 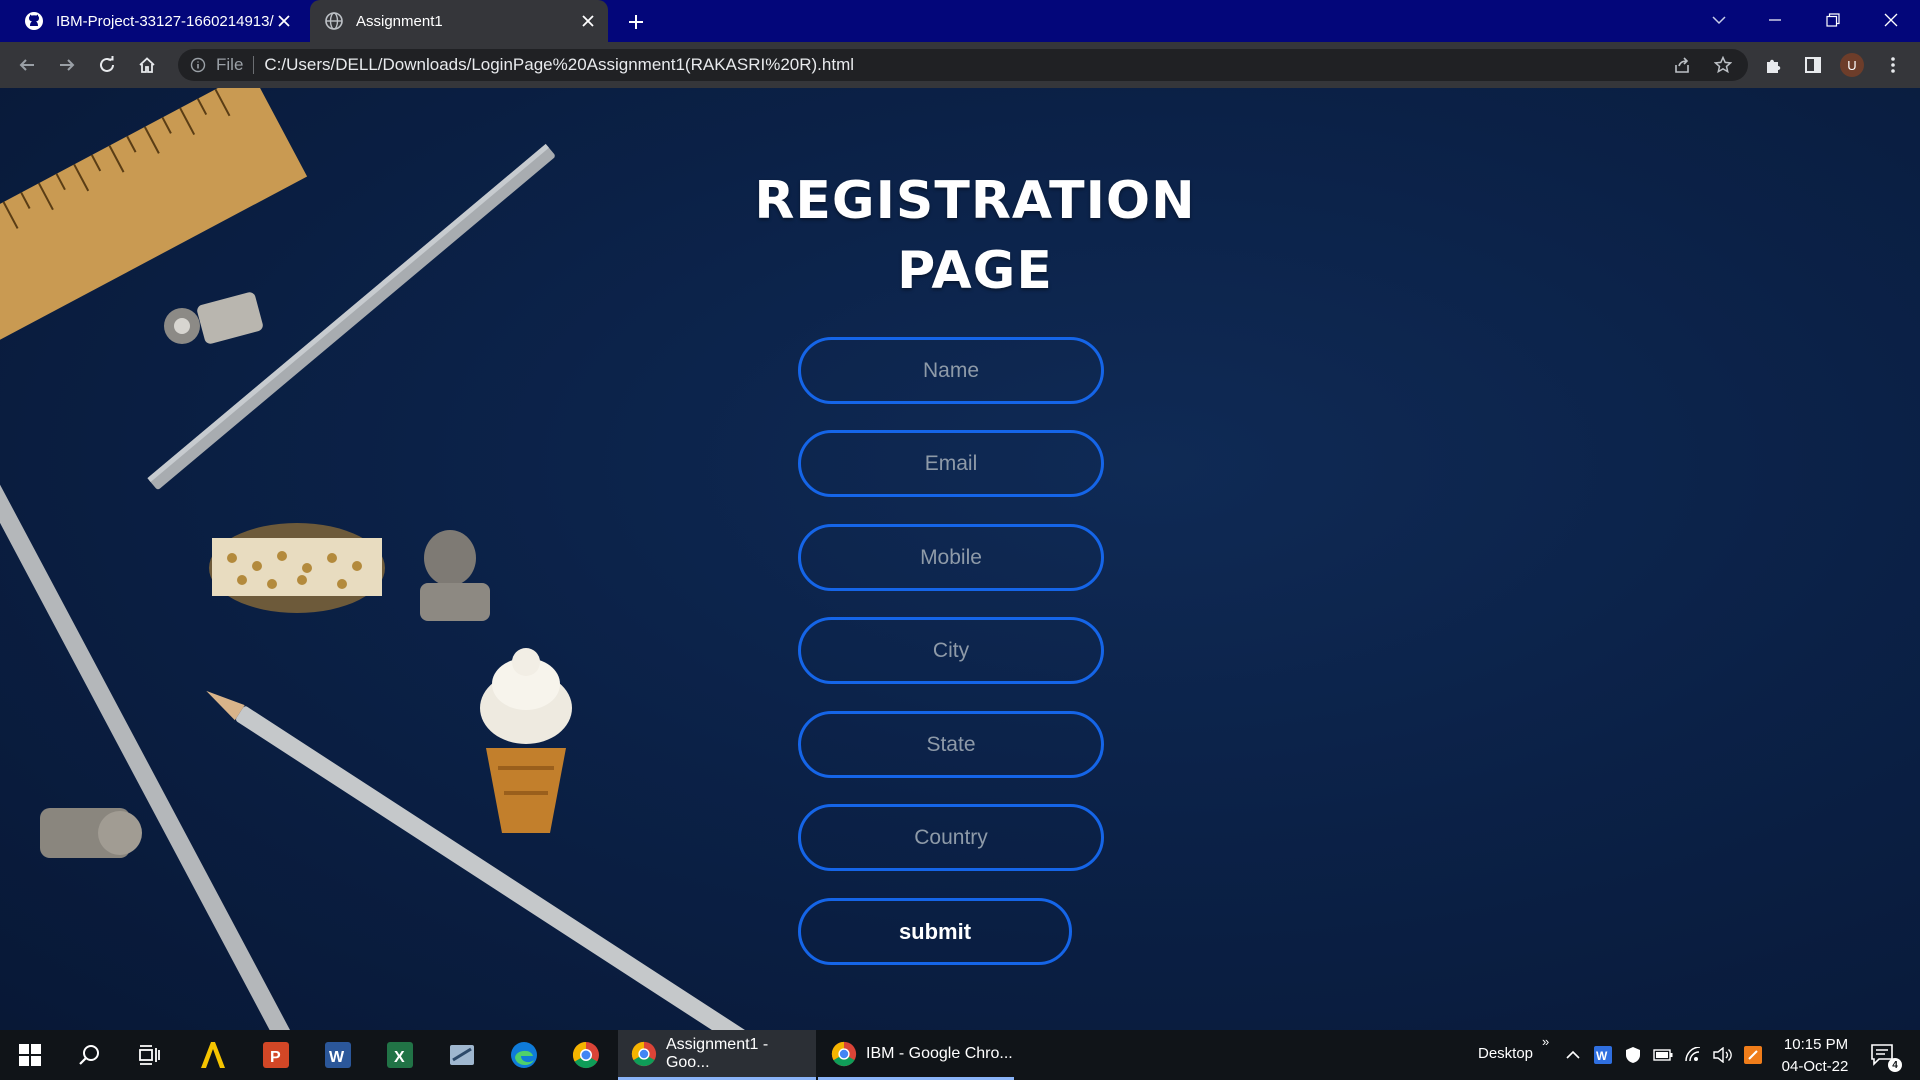 What do you see at coordinates (459, 21) in the screenshot?
I see `tab-assignment1: Assignment1` at bounding box center [459, 21].